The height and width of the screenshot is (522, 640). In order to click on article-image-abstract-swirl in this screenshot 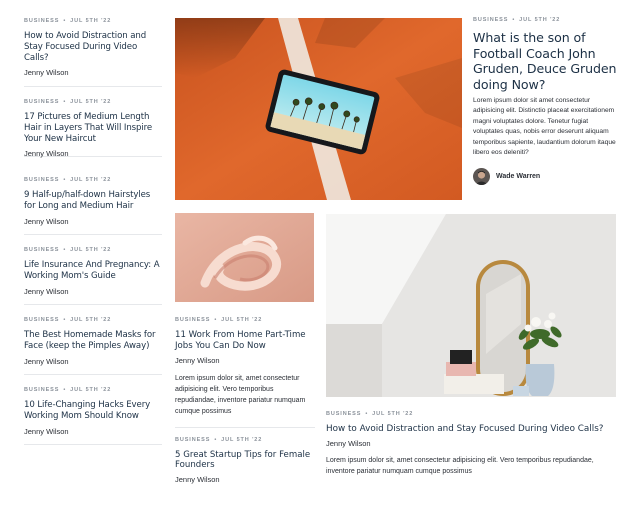, I will do `click(244, 257)`.